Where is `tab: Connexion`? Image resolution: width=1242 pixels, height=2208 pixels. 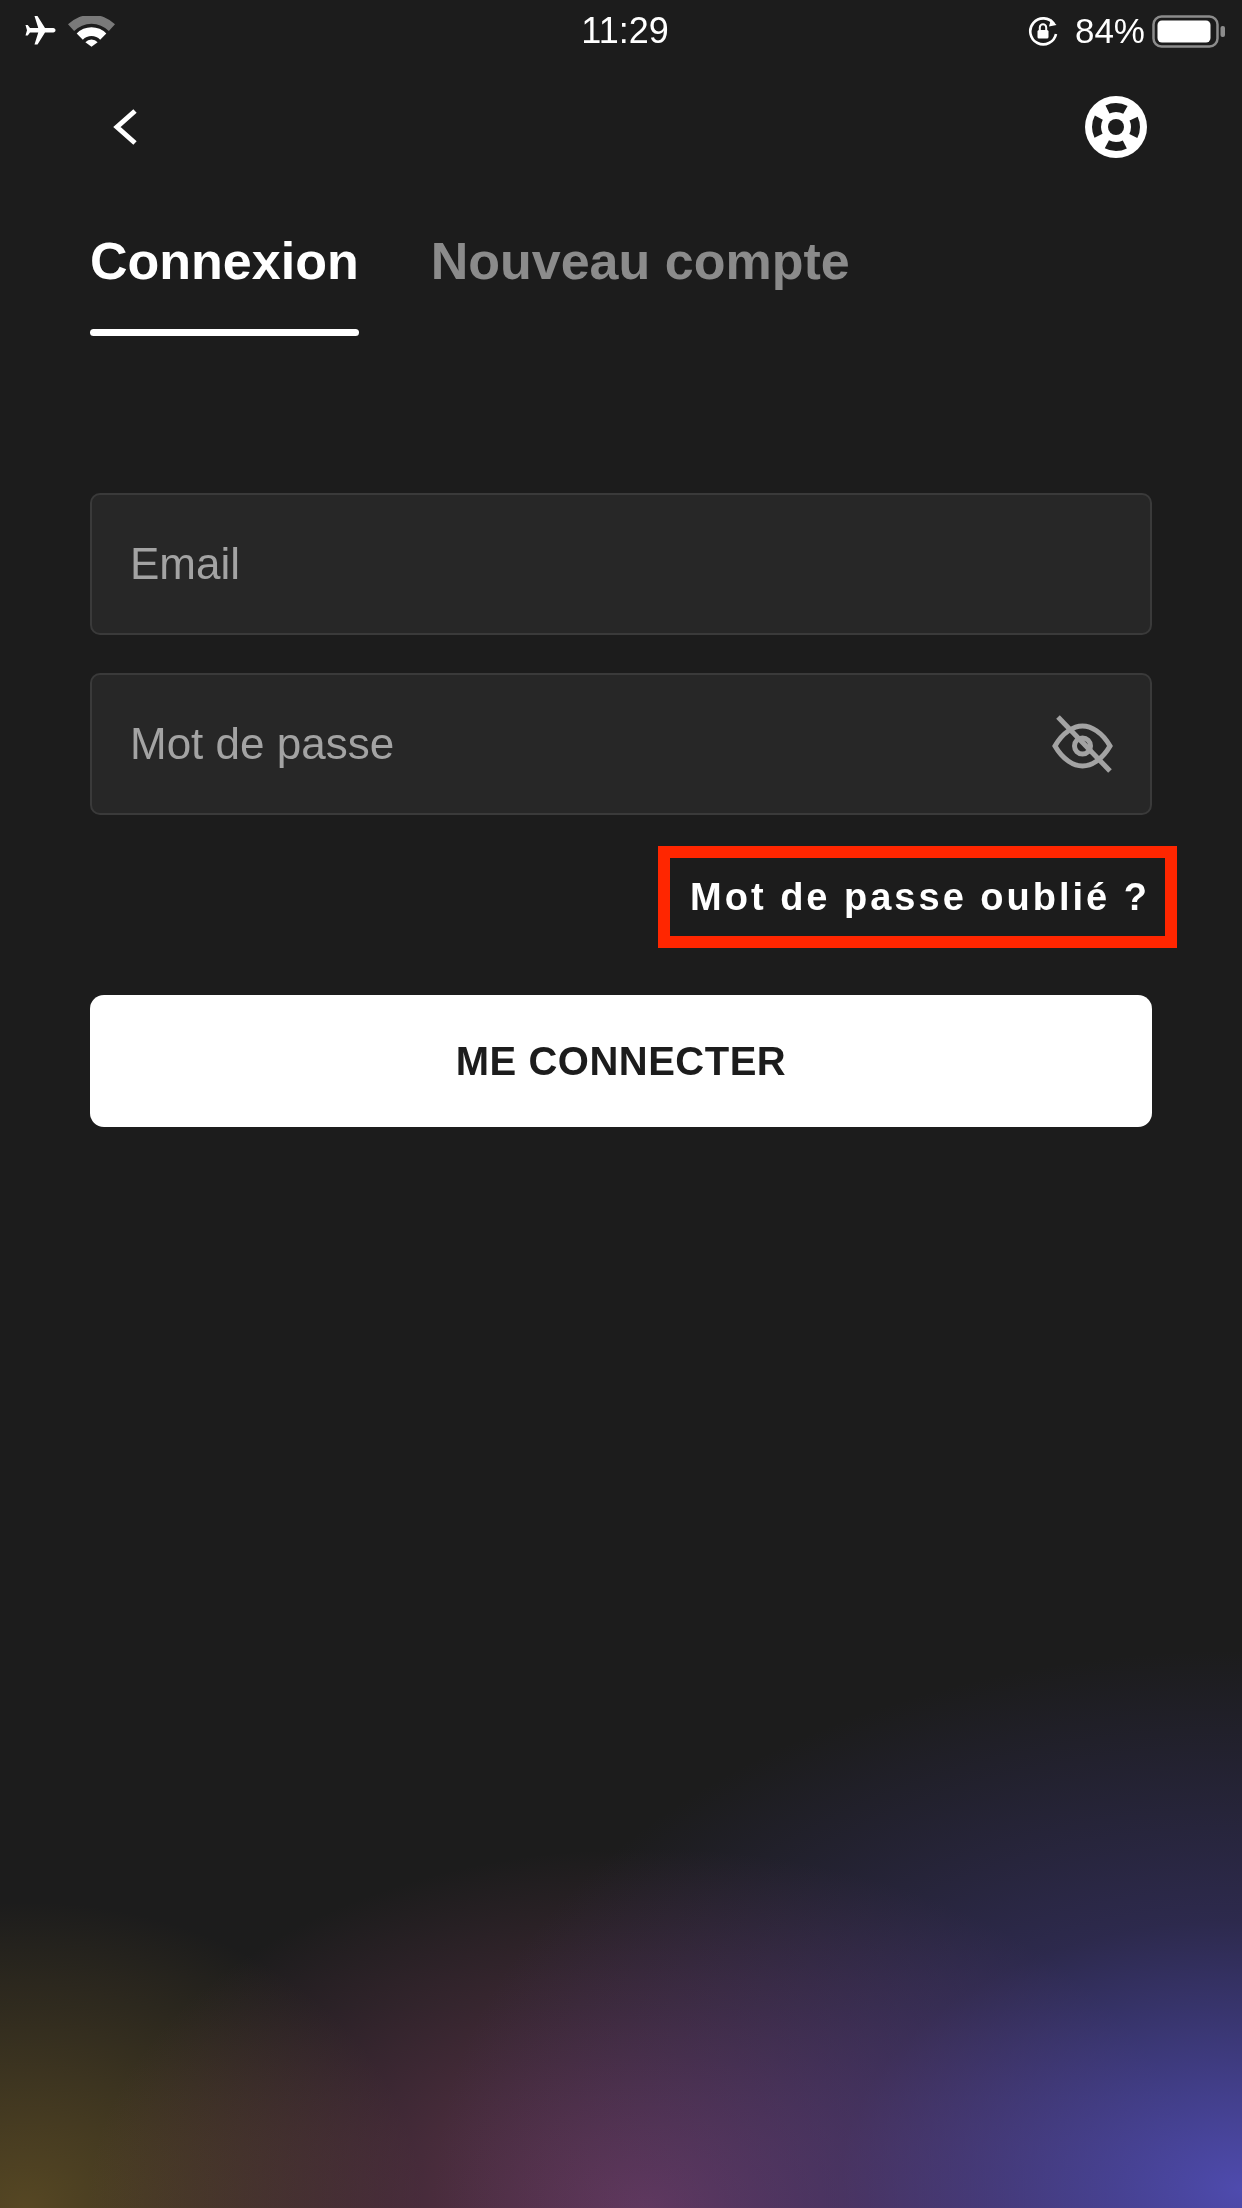
tab: Connexion is located at coordinates (224, 283).